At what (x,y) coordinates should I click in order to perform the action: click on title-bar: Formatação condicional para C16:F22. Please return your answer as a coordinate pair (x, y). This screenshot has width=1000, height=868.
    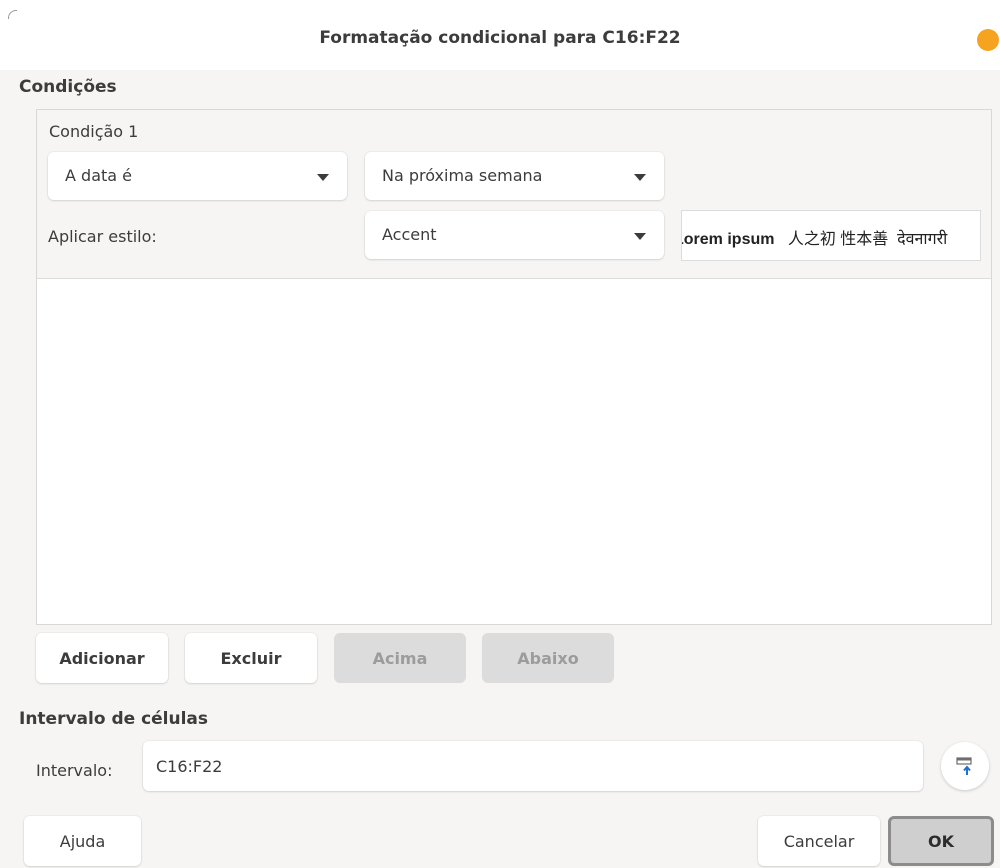
    Looking at the image, I should click on (500, 35).